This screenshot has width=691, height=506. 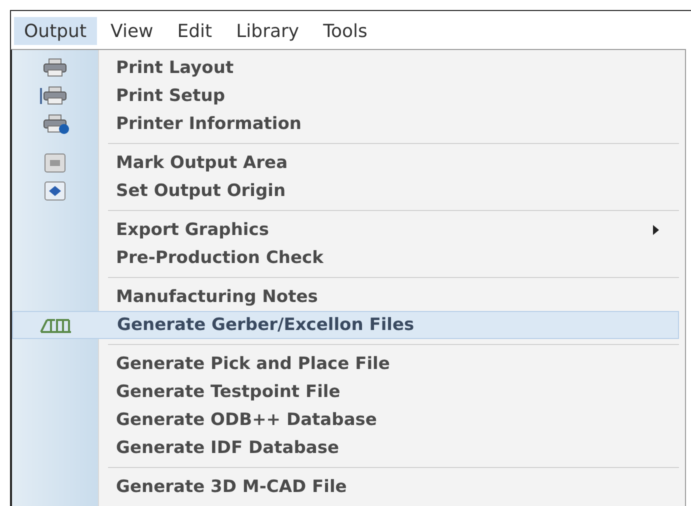 What do you see at coordinates (345, 163) in the screenshot?
I see `menu-item: Mark Output Area` at bounding box center [345, 163].